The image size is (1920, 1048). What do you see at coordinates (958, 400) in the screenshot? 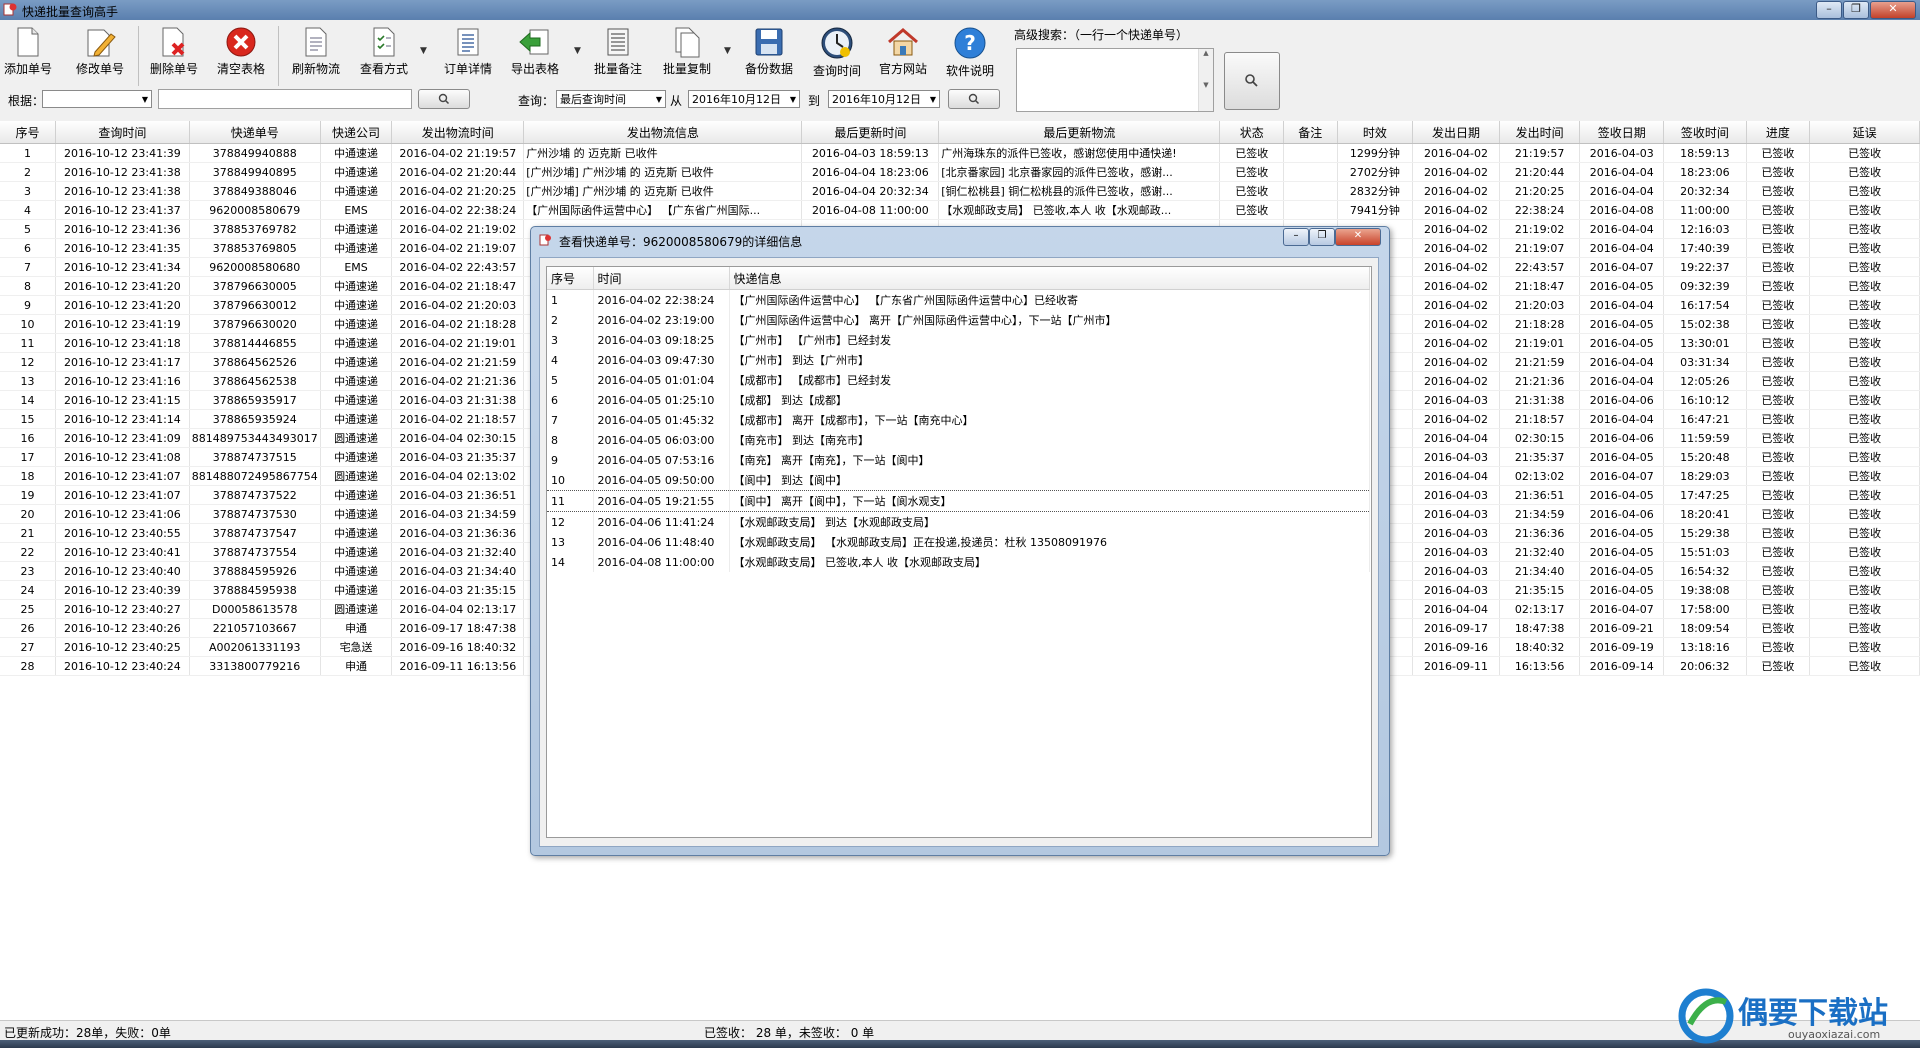
I see `detail-row: 6 2016-04-05 01:25:10 【成都】 到达【成都】` at bounding box center [958, 400].